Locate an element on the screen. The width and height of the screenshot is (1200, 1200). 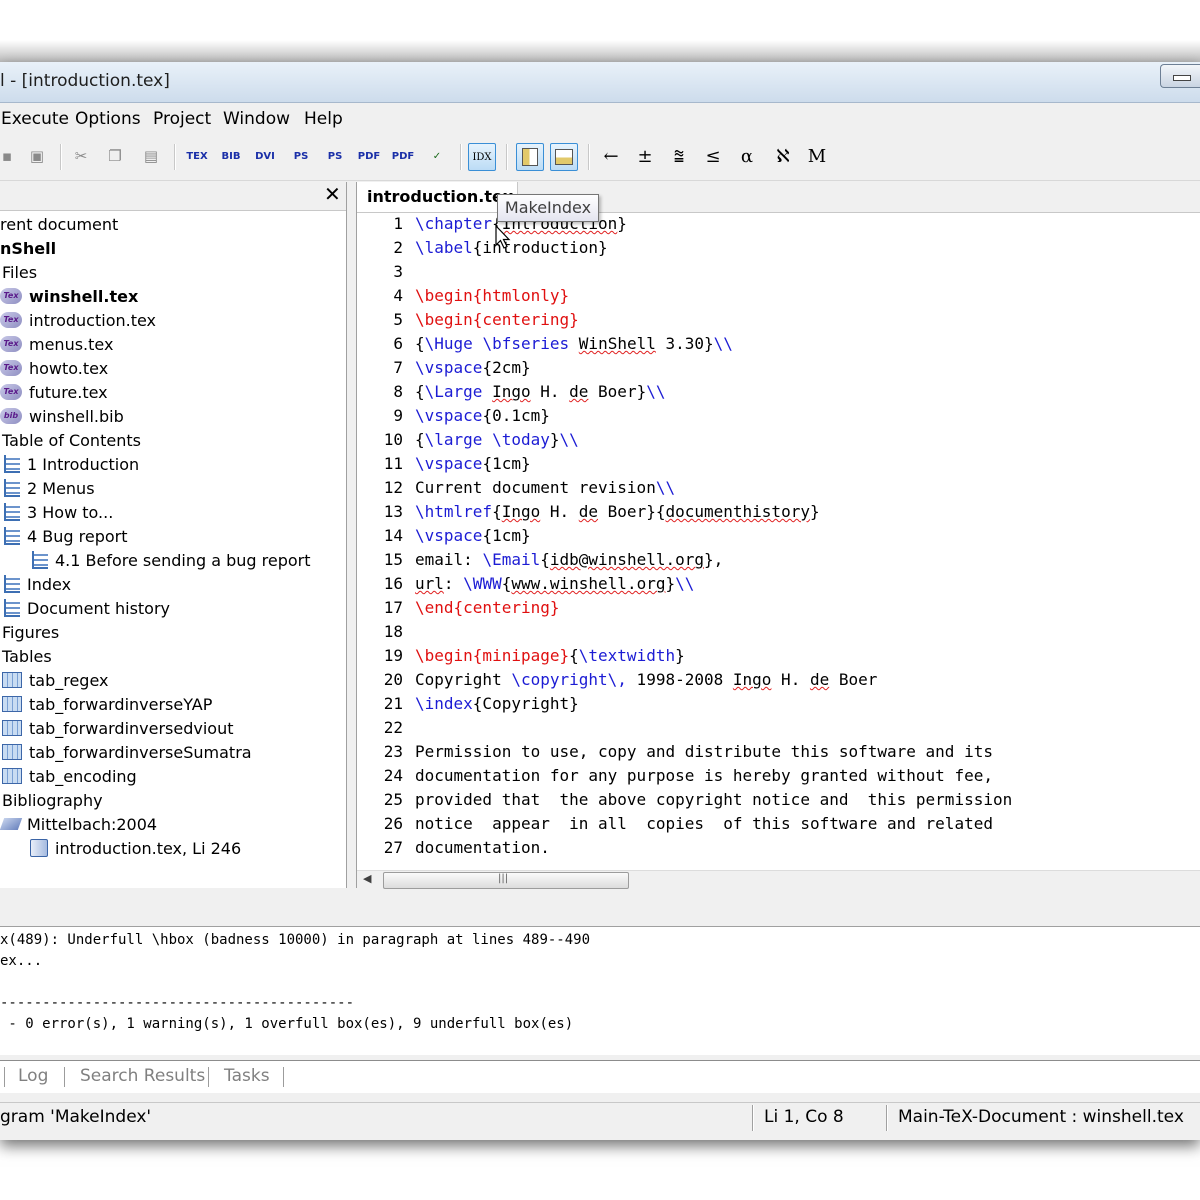
code-line: Current document revision\\ is located at coordinates (545, 487).